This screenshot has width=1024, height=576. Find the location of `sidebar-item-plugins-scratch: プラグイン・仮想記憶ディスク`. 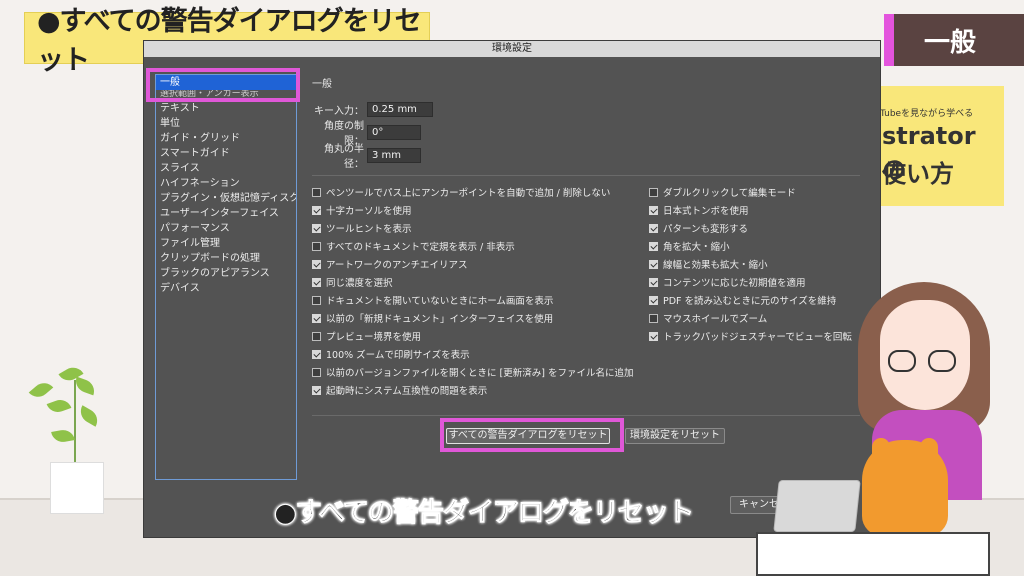

sidebar-item-plugins-scratch: プラグイン・仮想記憶ディスク is located at coordinates (226, 198).